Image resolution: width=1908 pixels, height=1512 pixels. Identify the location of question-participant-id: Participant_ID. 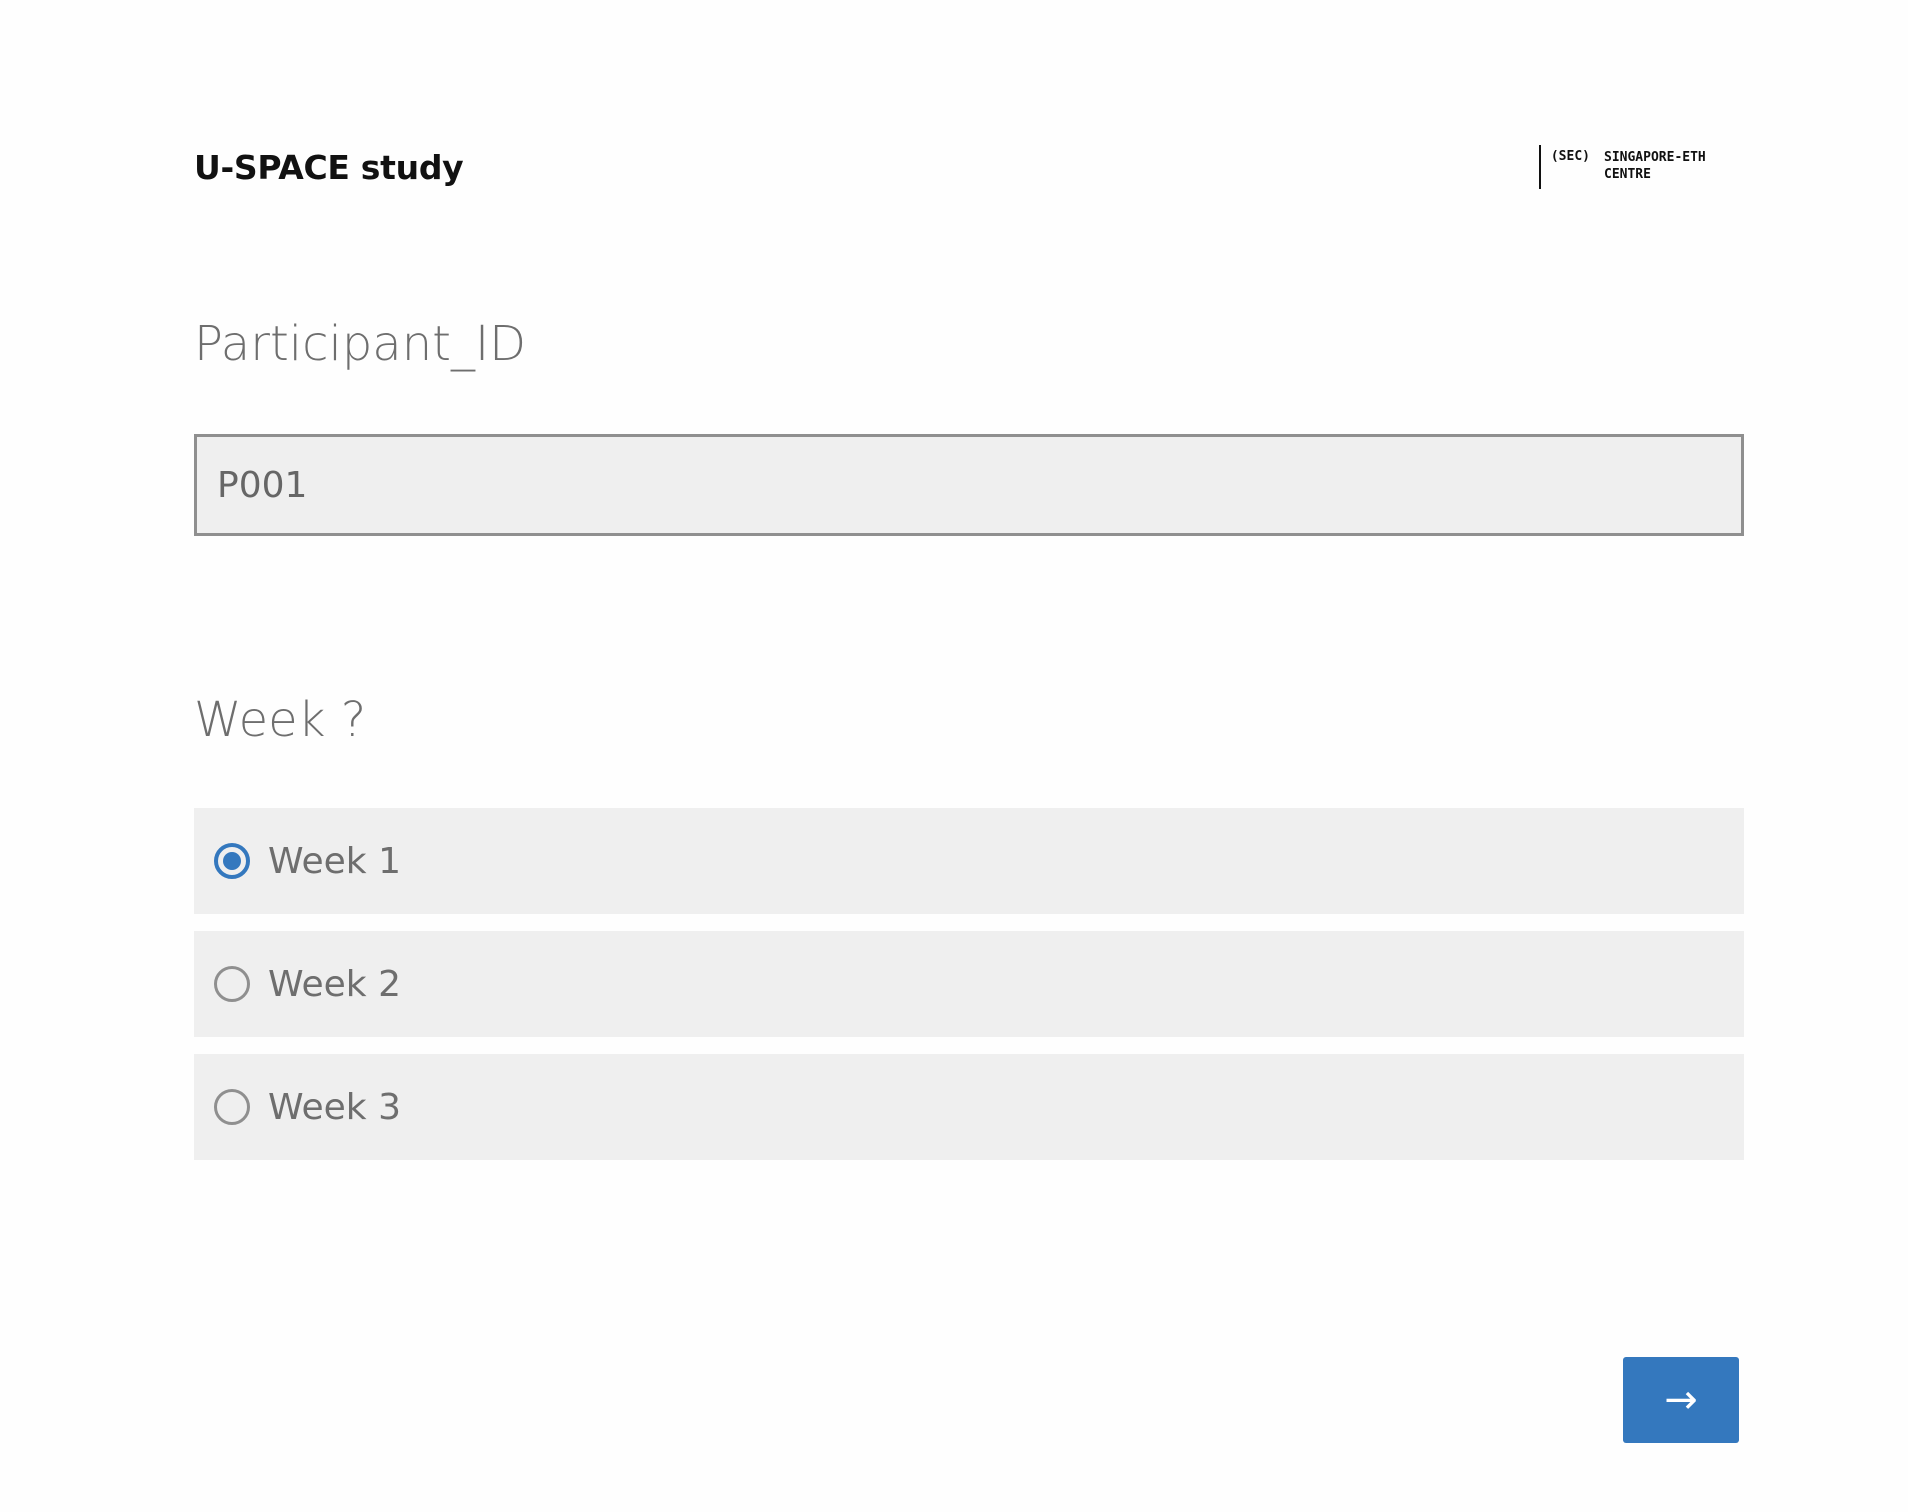
(360, 344).